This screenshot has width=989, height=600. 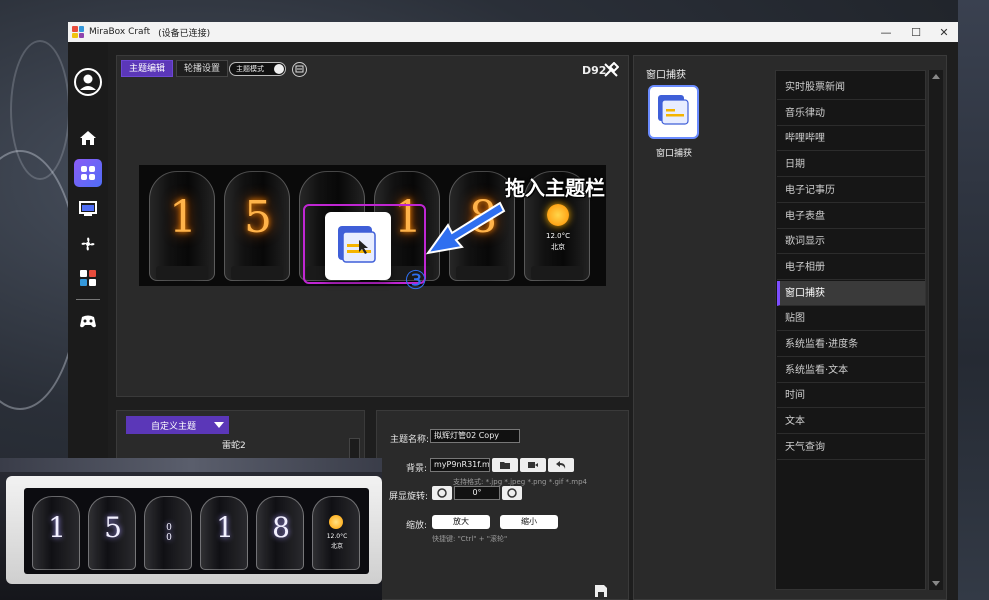 I want to click on rotate-left-button, so click(x=442, y=493).